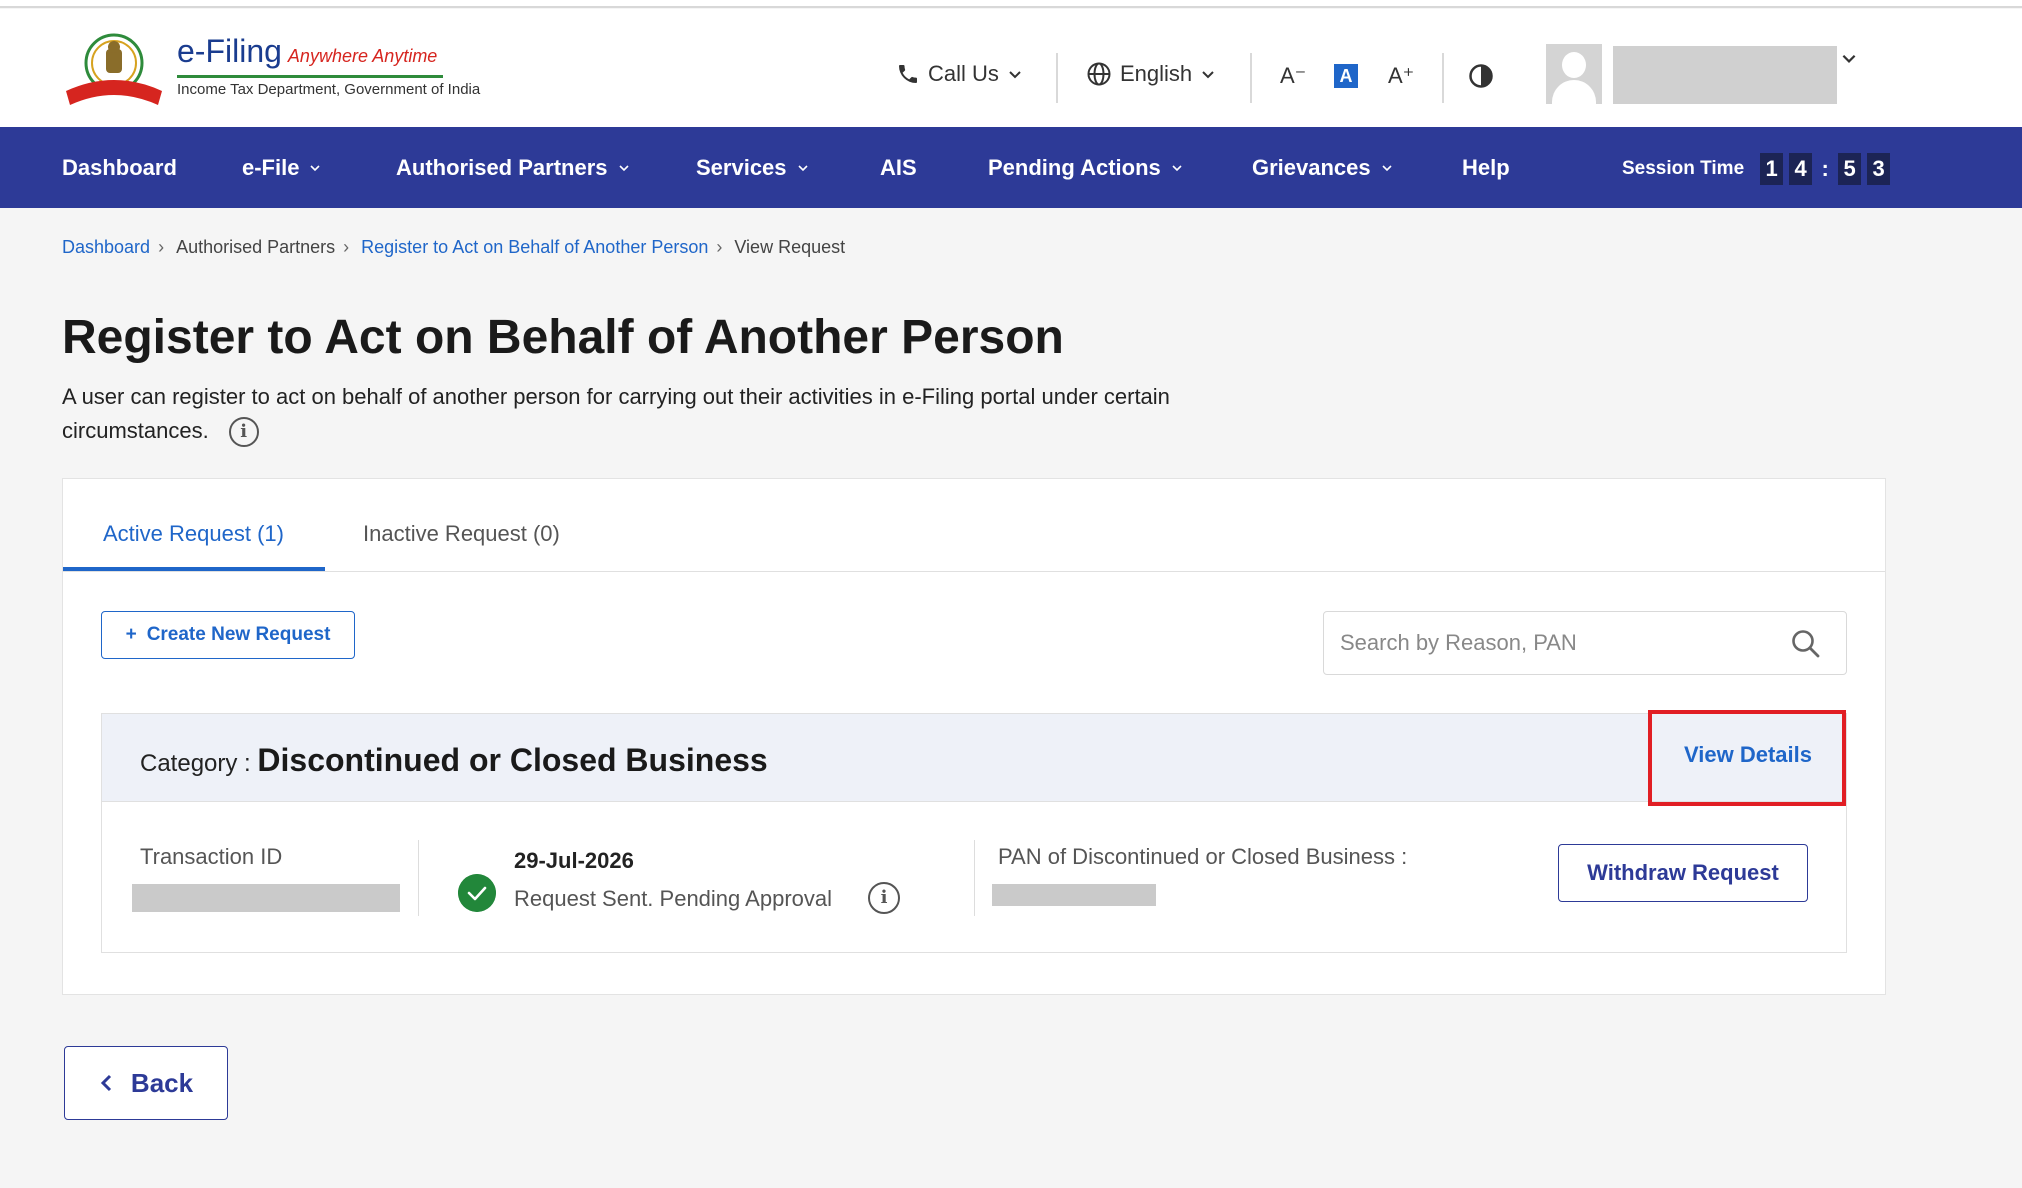  Describe the element at coordinates (1748, 755) in the screenshot. I see `view-details-link: View Details` at that location.